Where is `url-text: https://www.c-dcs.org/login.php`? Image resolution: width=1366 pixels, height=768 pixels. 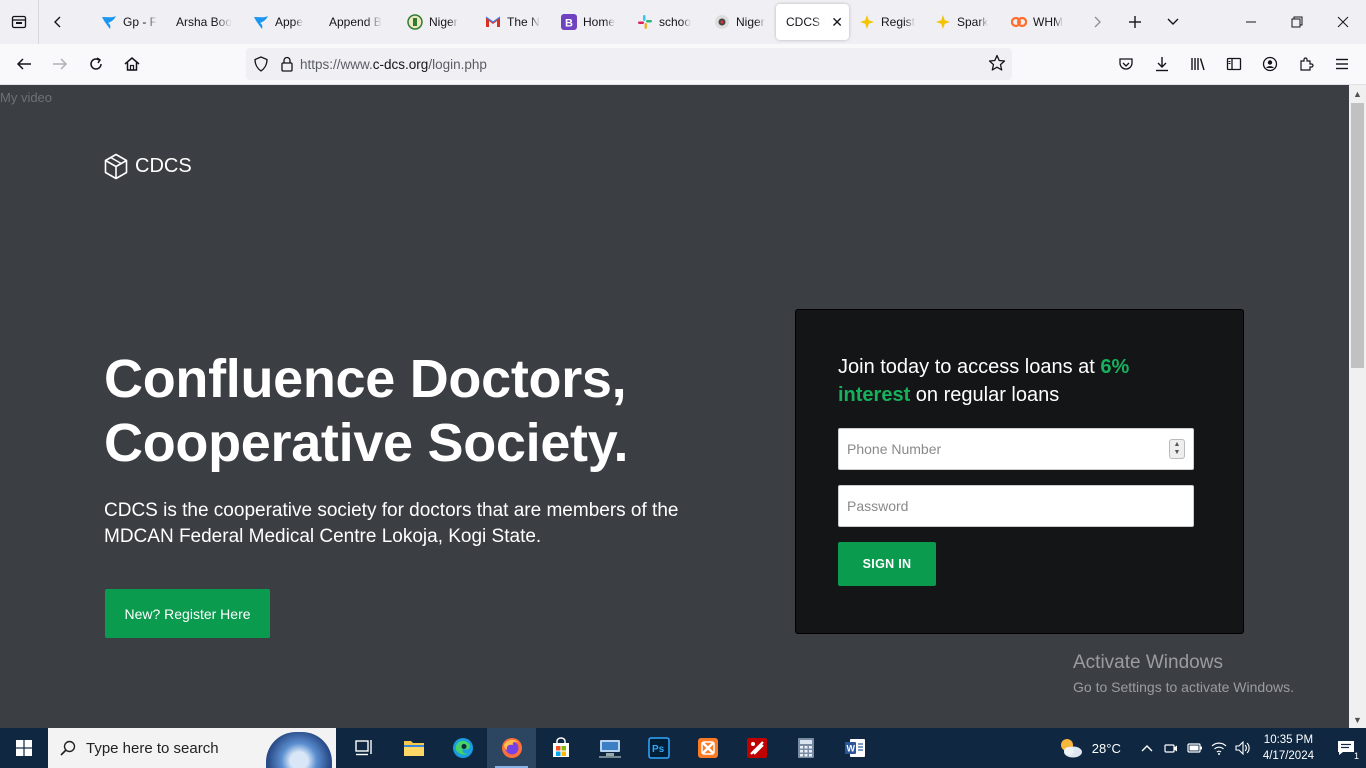
url-text: https://www.c-dcs.org/login.php is located at coordinates (393, 64).